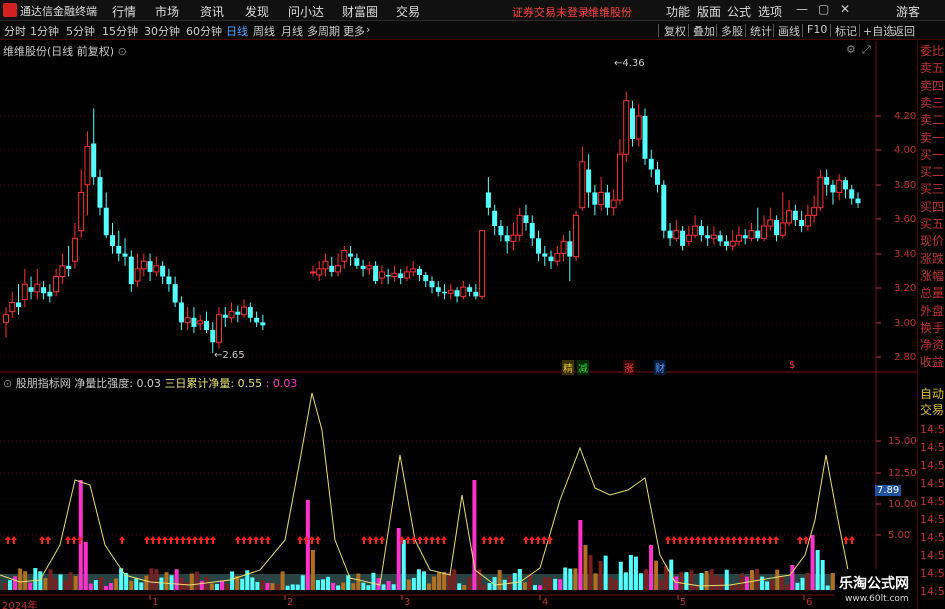  What do you see at coordinates (932, 51) in the screenshot?
I see `quote-label: 委比` at bounding box center [932, 51].